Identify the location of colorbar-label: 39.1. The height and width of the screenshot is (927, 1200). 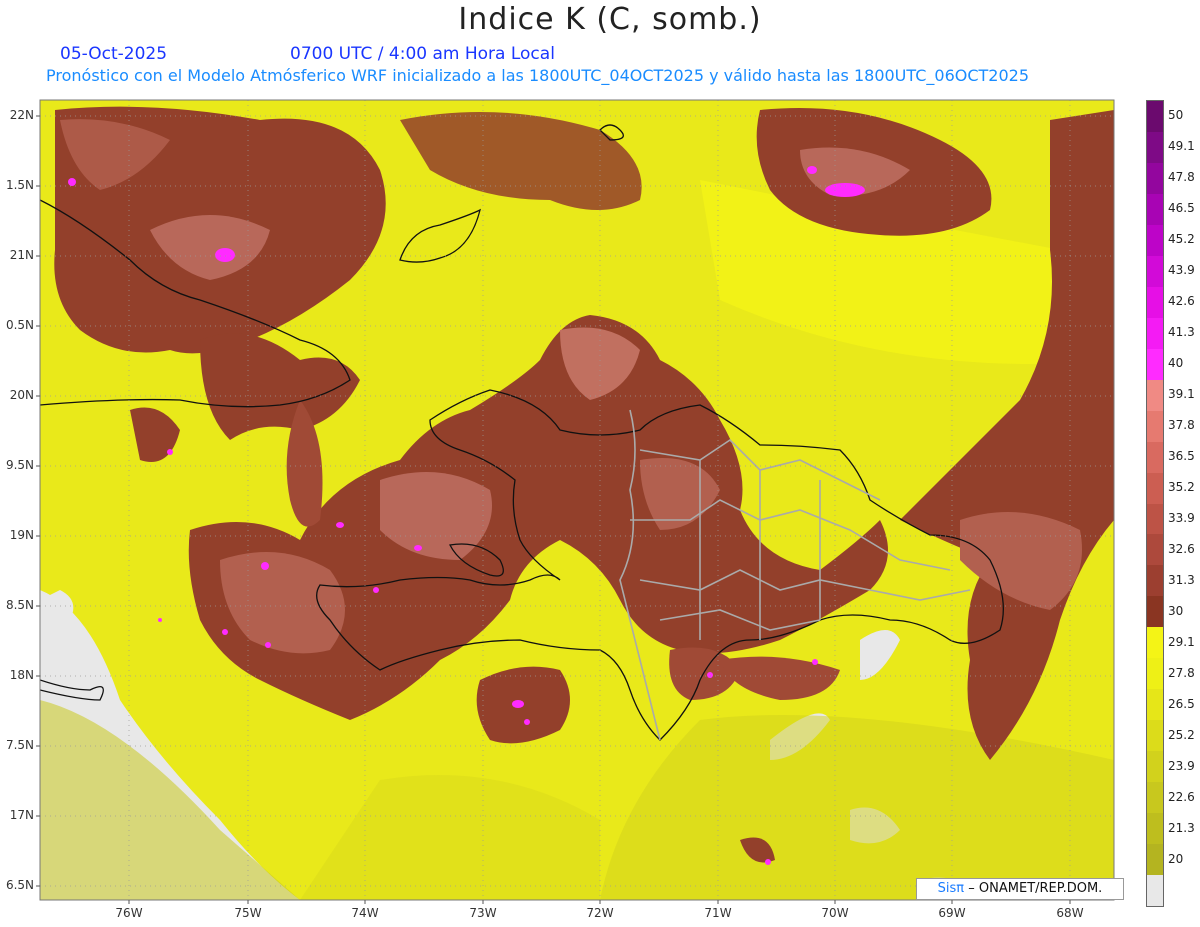
(1181, 394).